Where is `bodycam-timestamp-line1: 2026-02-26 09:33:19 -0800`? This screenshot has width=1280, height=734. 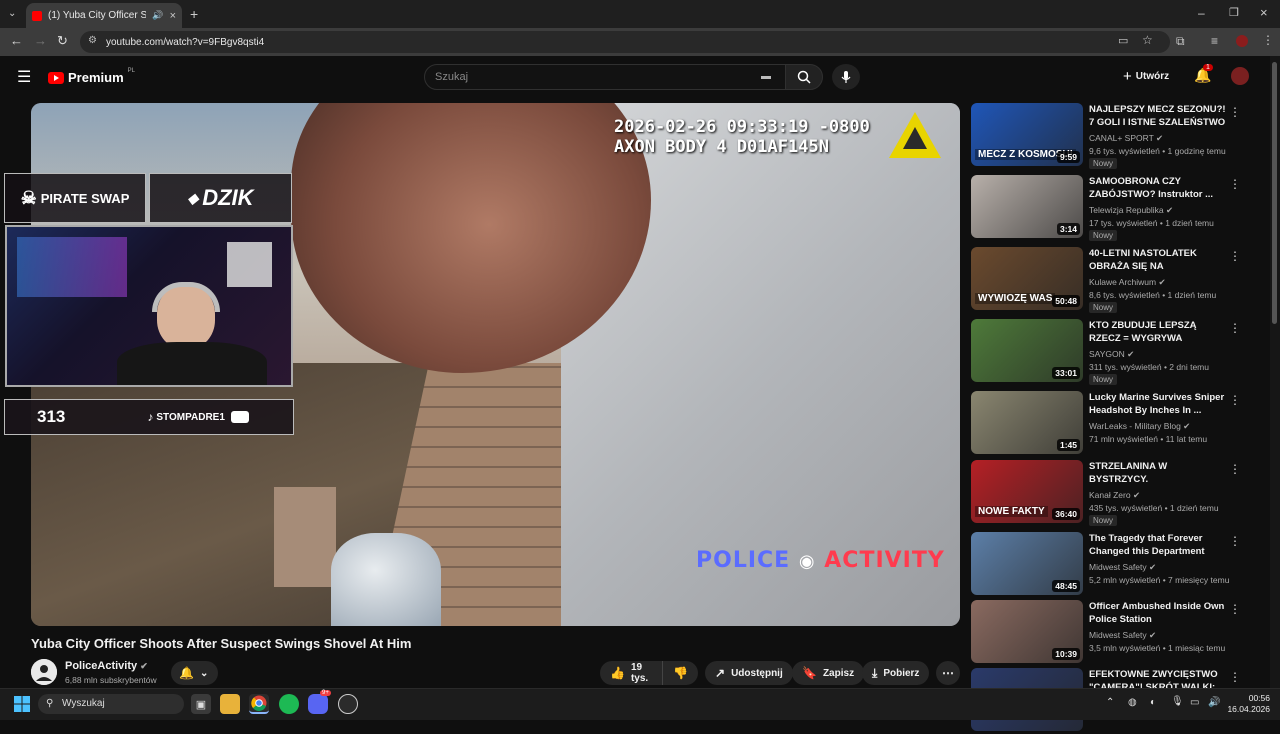 bodycam-timestamp-line1: 2026-02-26 09:33:19 -0800 is located at coordinates (742, 127).